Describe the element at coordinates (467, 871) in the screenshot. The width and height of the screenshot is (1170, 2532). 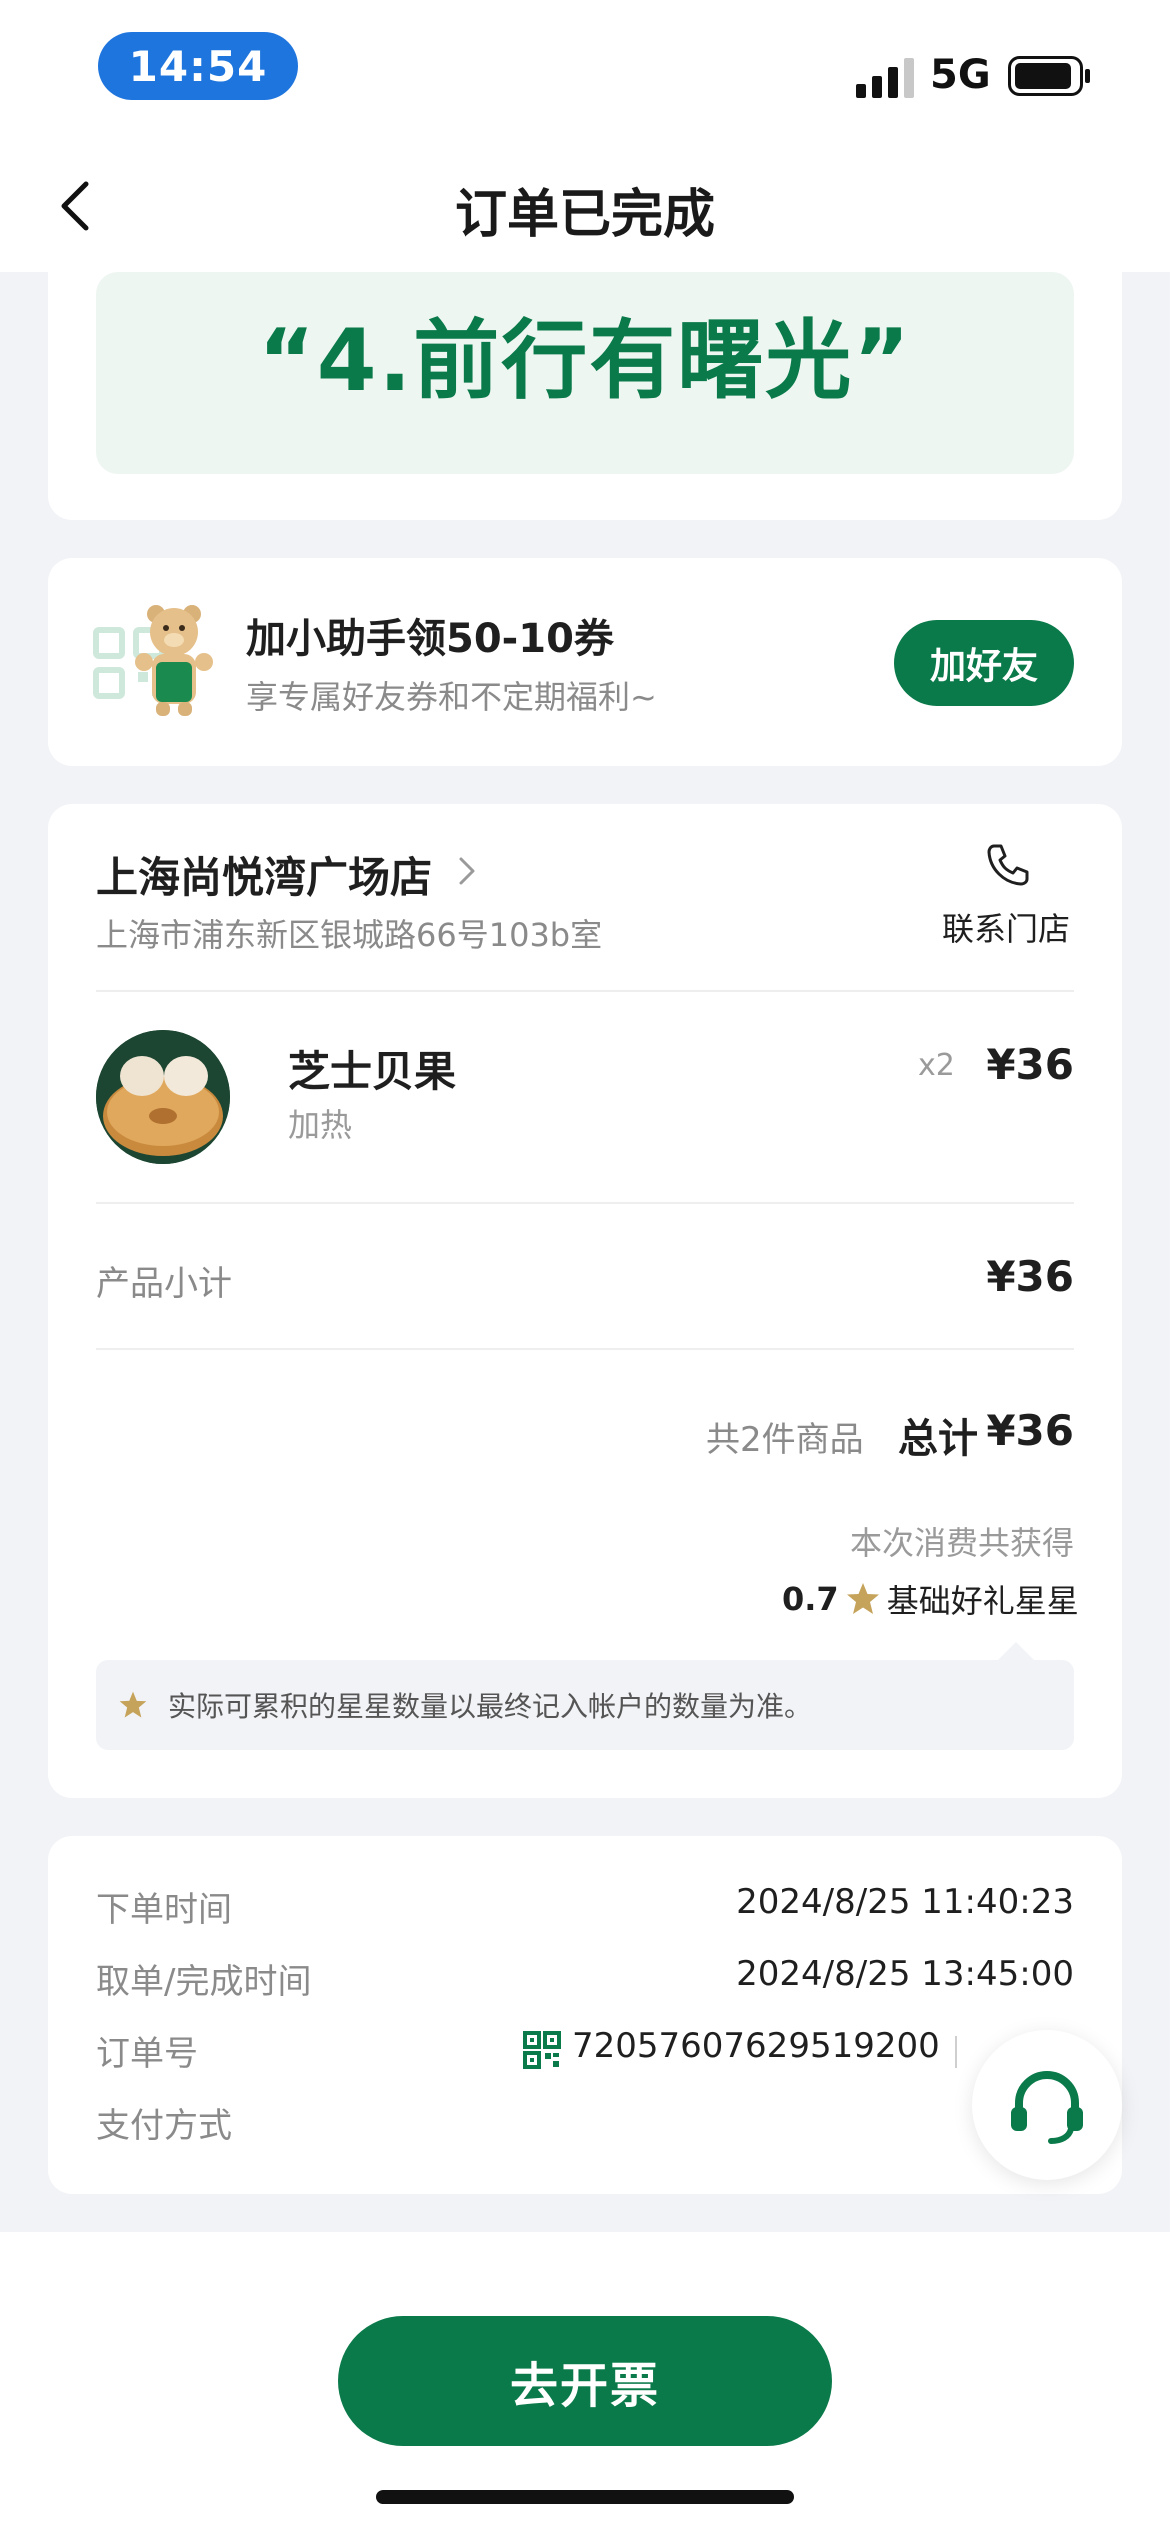
I see `chevron-right-icon` at that location.